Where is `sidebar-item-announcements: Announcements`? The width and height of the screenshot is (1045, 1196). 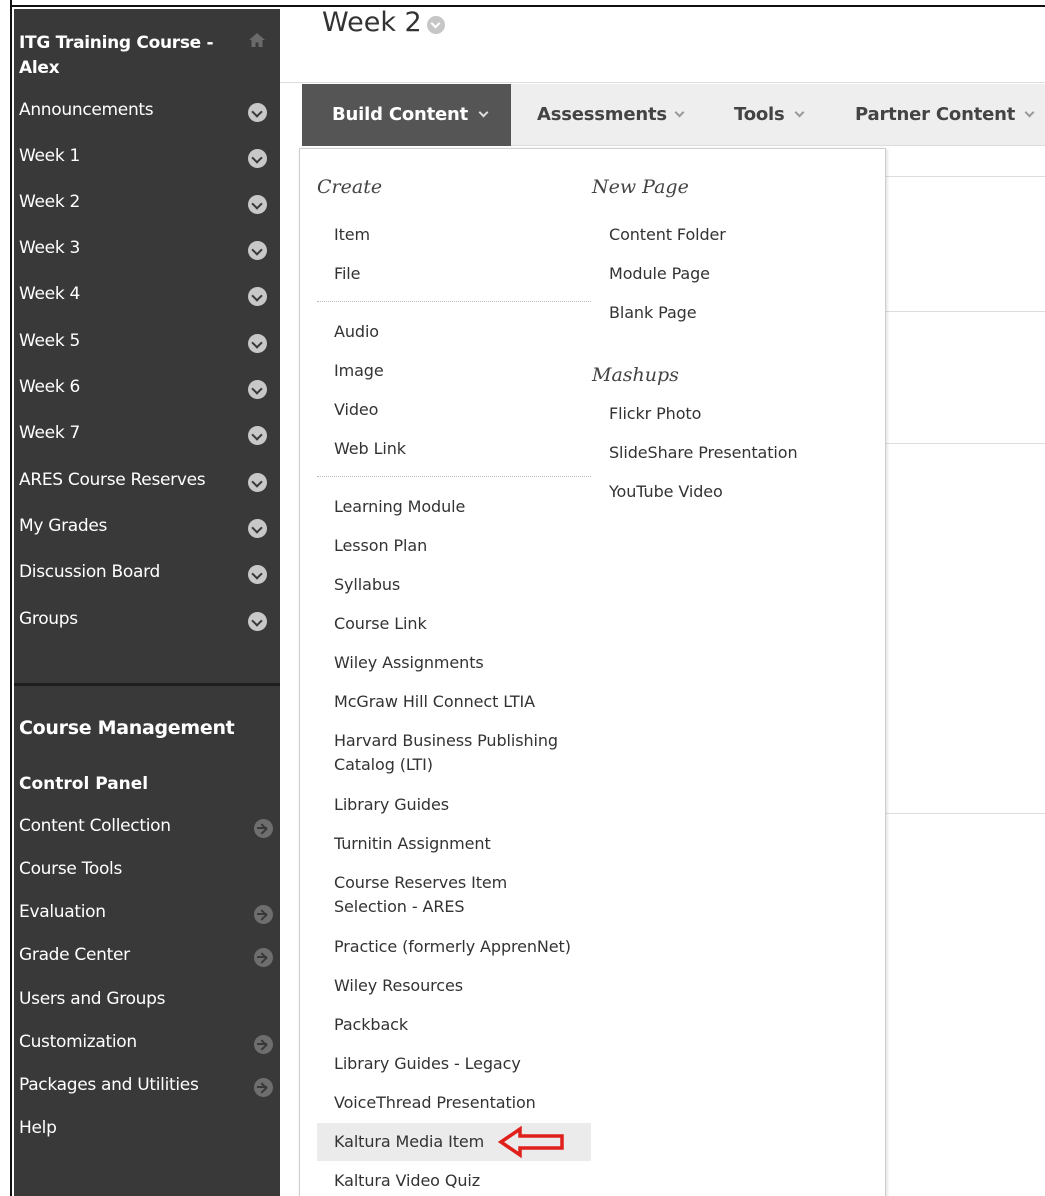 sidebar-item-announcements: Announcements is located at coordinates (147, 112).